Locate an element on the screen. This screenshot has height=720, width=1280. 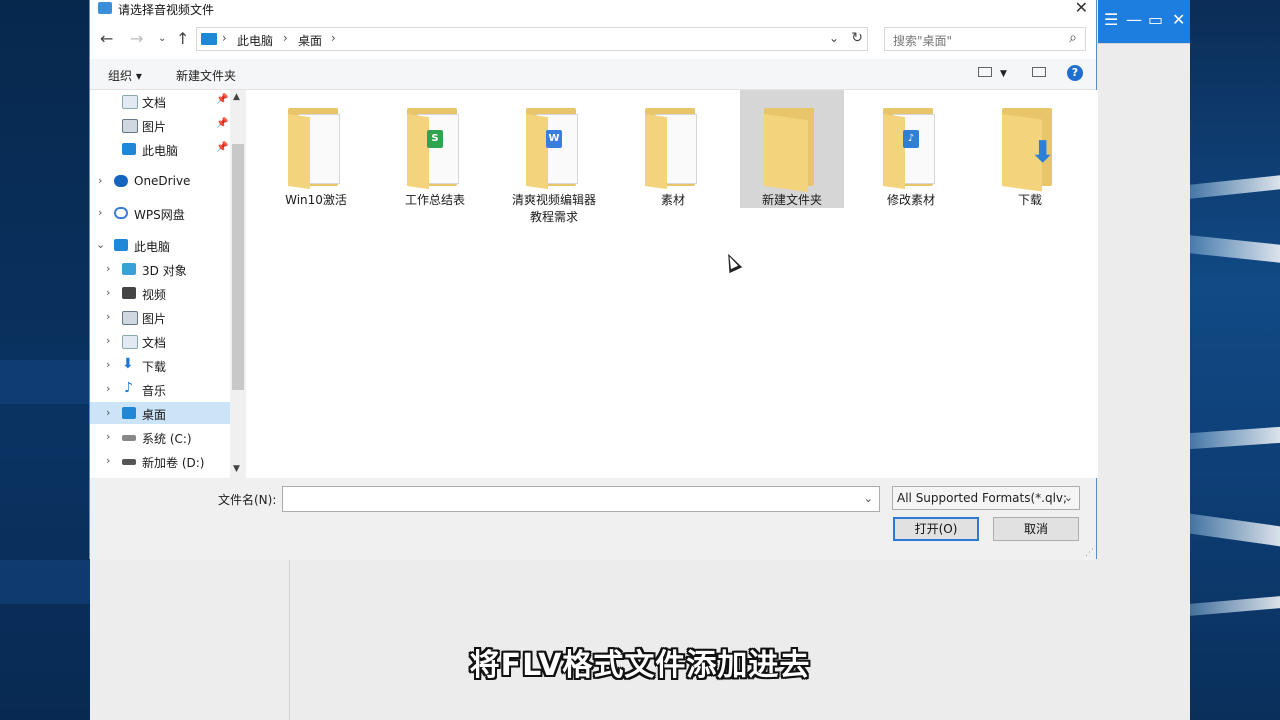
folder-item: 素材 is located at coordinates (673, 154).